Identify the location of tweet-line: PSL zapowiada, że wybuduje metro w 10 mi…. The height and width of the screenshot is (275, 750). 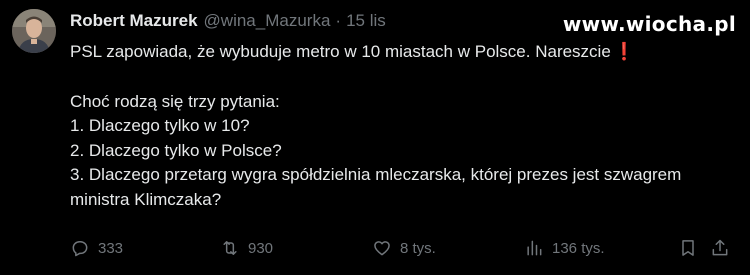
(400, 52).